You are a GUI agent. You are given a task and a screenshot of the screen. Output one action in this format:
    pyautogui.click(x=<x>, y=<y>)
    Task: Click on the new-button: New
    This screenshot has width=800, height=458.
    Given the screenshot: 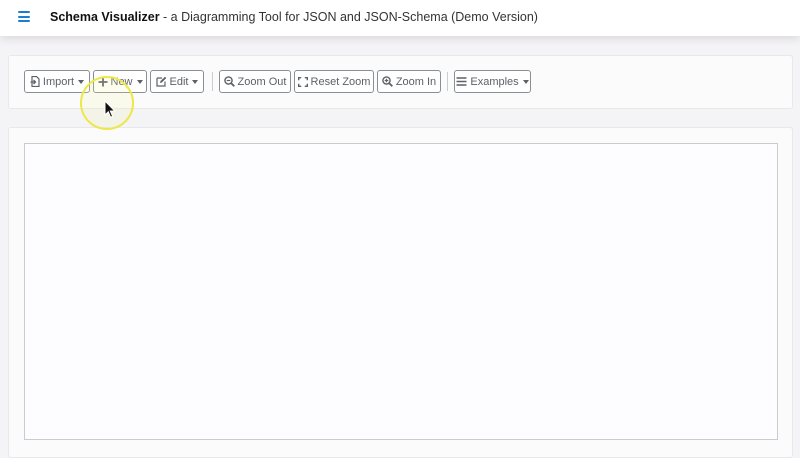 What is the action you would take?
    pyautogui.click(x=120, y=81)
    